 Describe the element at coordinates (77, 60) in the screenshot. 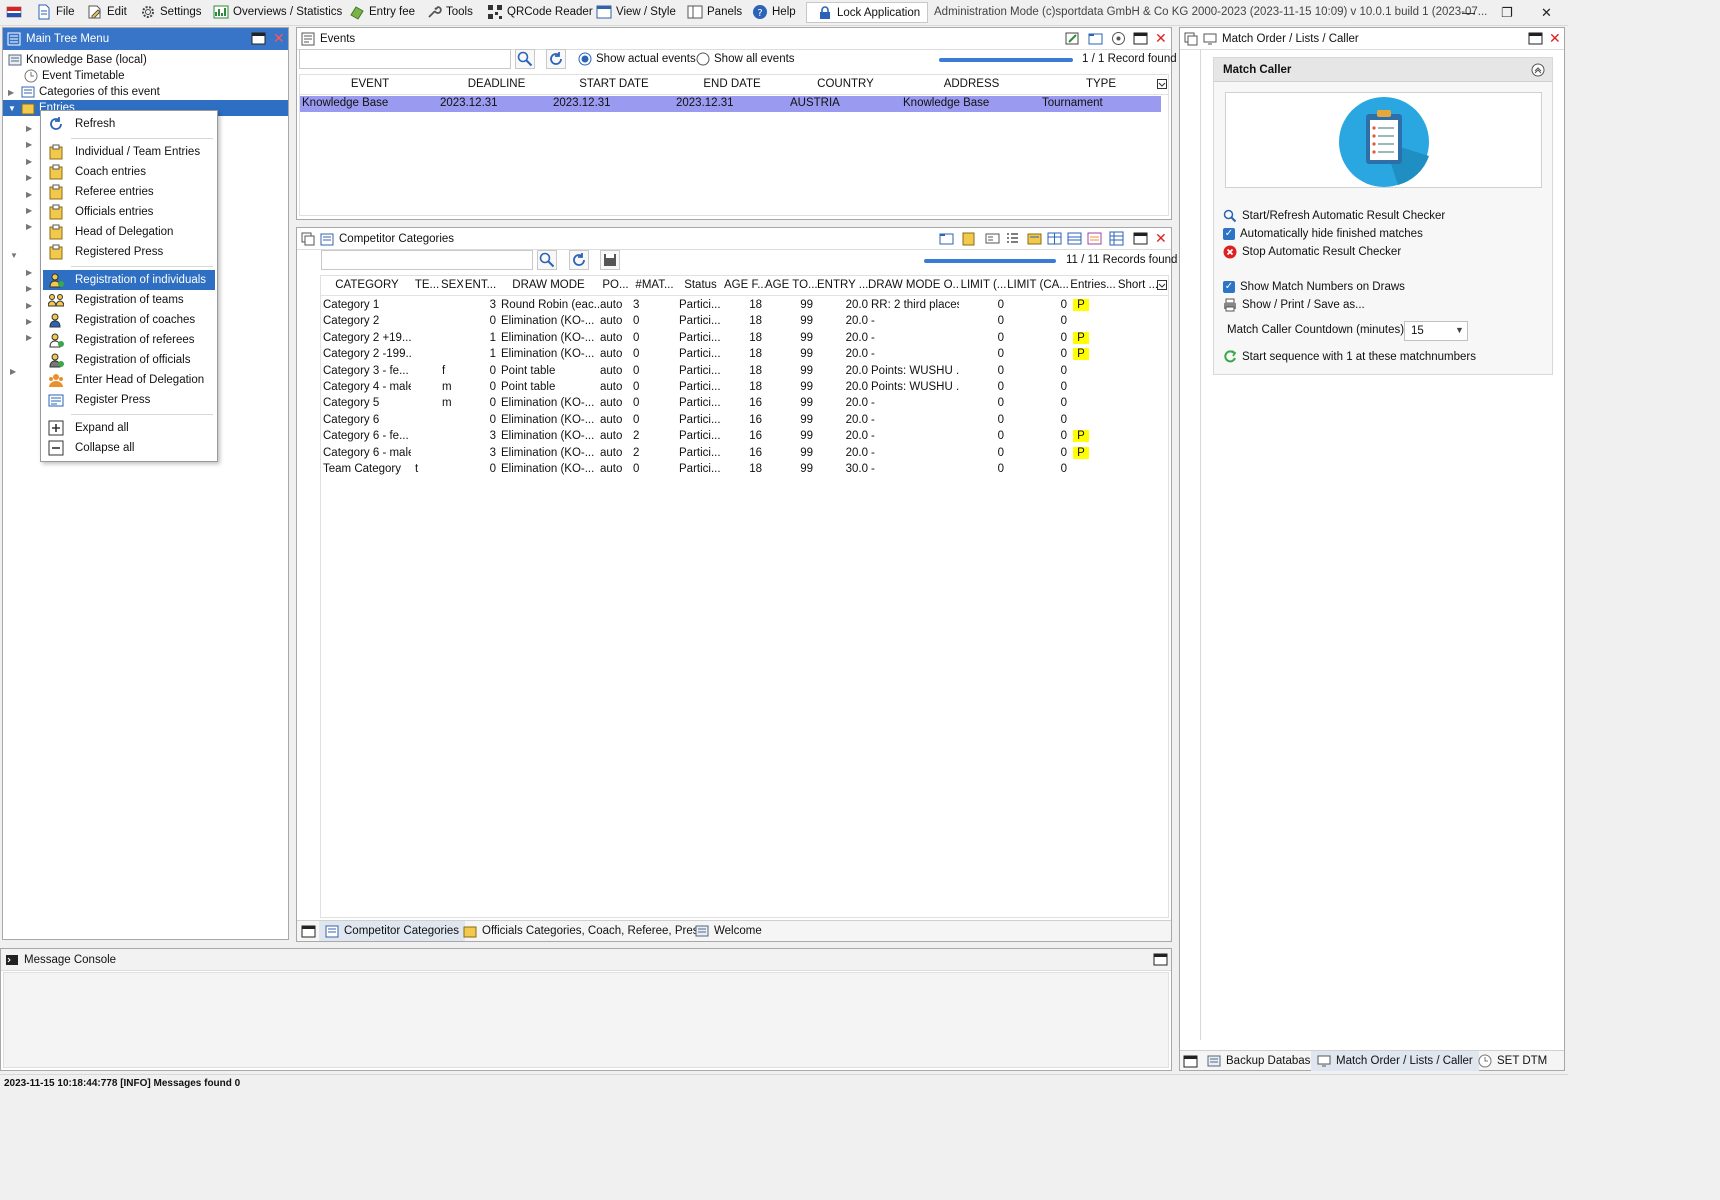

I see `tree-item-knowledge-base: Knowledge Base (local)` at that location.